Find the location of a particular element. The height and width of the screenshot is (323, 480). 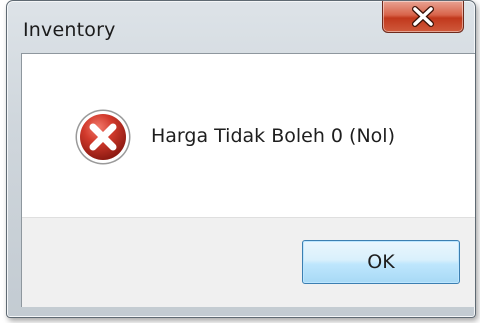

close-icon is located at coordinates (423, 16).